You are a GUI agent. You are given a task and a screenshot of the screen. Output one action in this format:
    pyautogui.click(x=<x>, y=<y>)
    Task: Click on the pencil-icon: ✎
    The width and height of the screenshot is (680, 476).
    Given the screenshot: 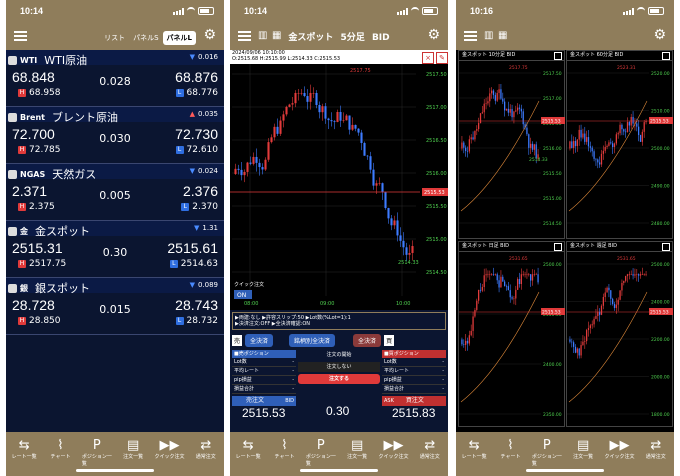 What is the action you would take?
    pyautogui.click(x=442, y=58)
    